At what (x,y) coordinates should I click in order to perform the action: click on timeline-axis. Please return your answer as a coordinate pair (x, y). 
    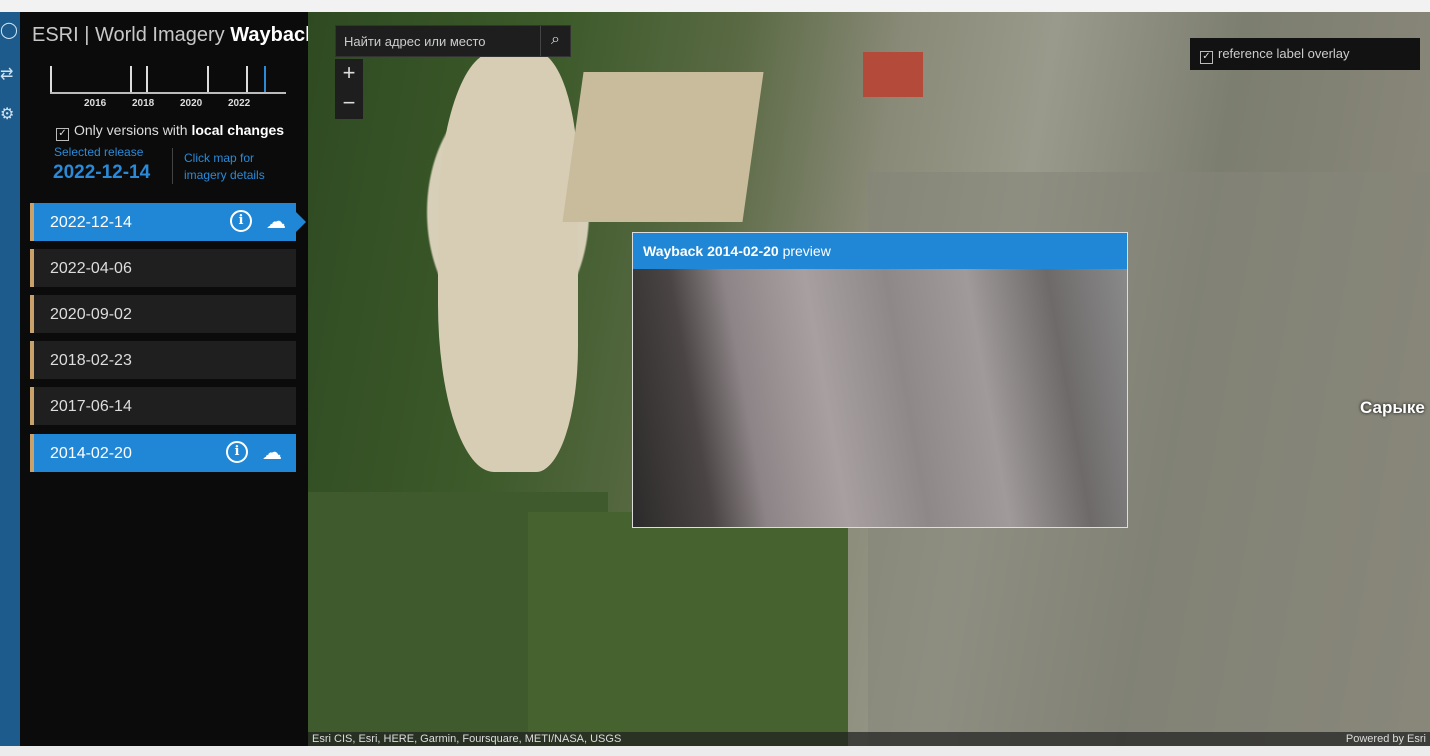
    Looking at the image, I should click on (168, 93).